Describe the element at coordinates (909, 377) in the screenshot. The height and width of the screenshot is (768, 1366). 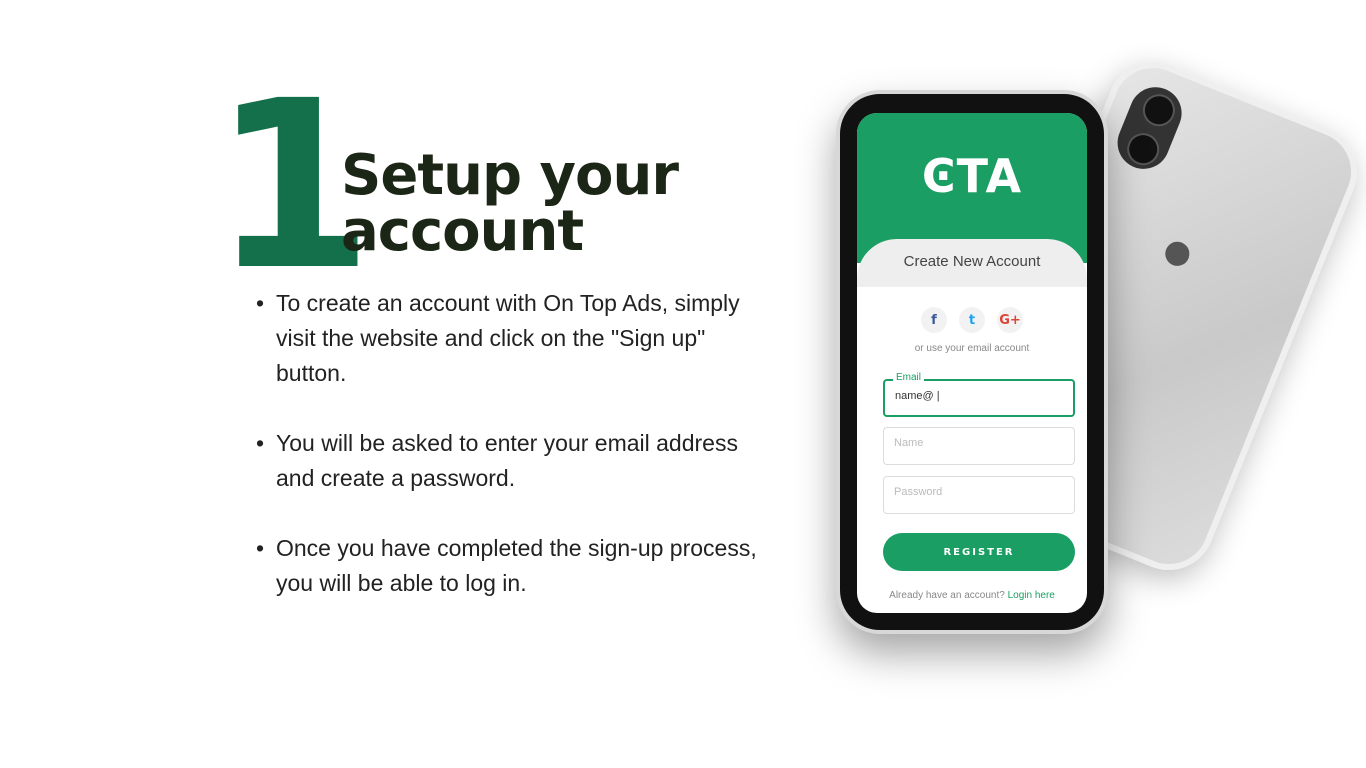
I see `email-label: Email` at that location.